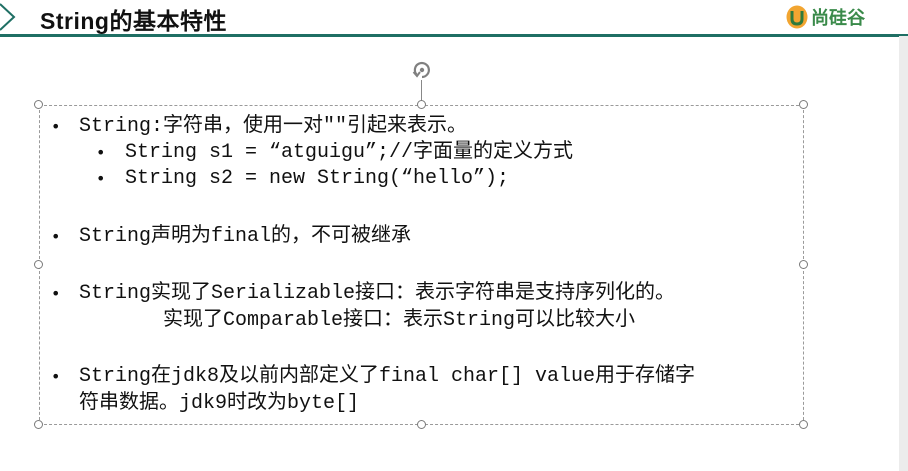 This screenshot has height=471, width=908. Describe the element at coordinates (803, 264) in the screenshot. I see `resize-handle-middle-right` at that location.